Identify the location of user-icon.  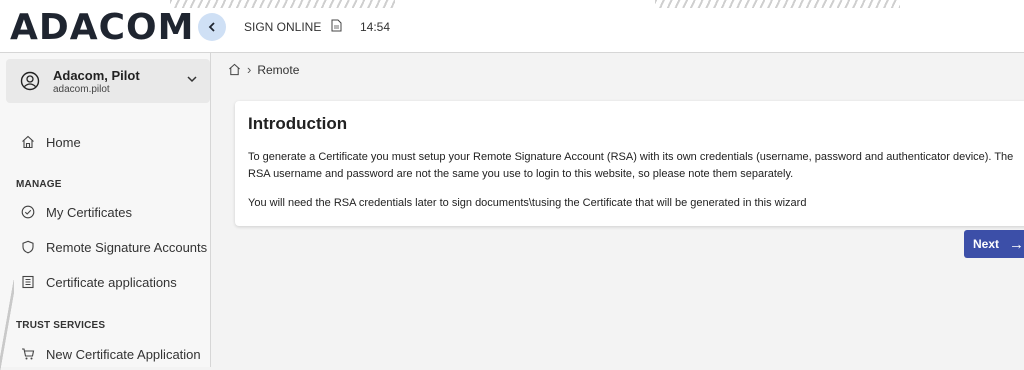
(30, 81).